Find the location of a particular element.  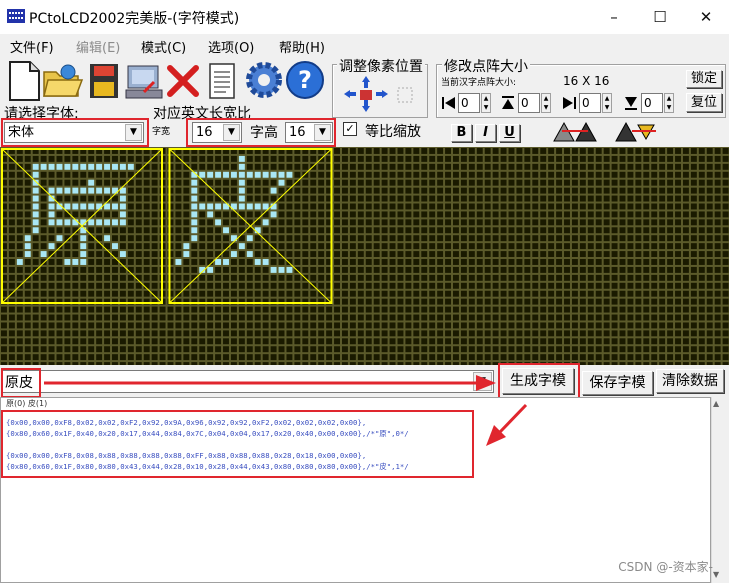

pixel-shift-arrows is located at coordinates (380, 94).